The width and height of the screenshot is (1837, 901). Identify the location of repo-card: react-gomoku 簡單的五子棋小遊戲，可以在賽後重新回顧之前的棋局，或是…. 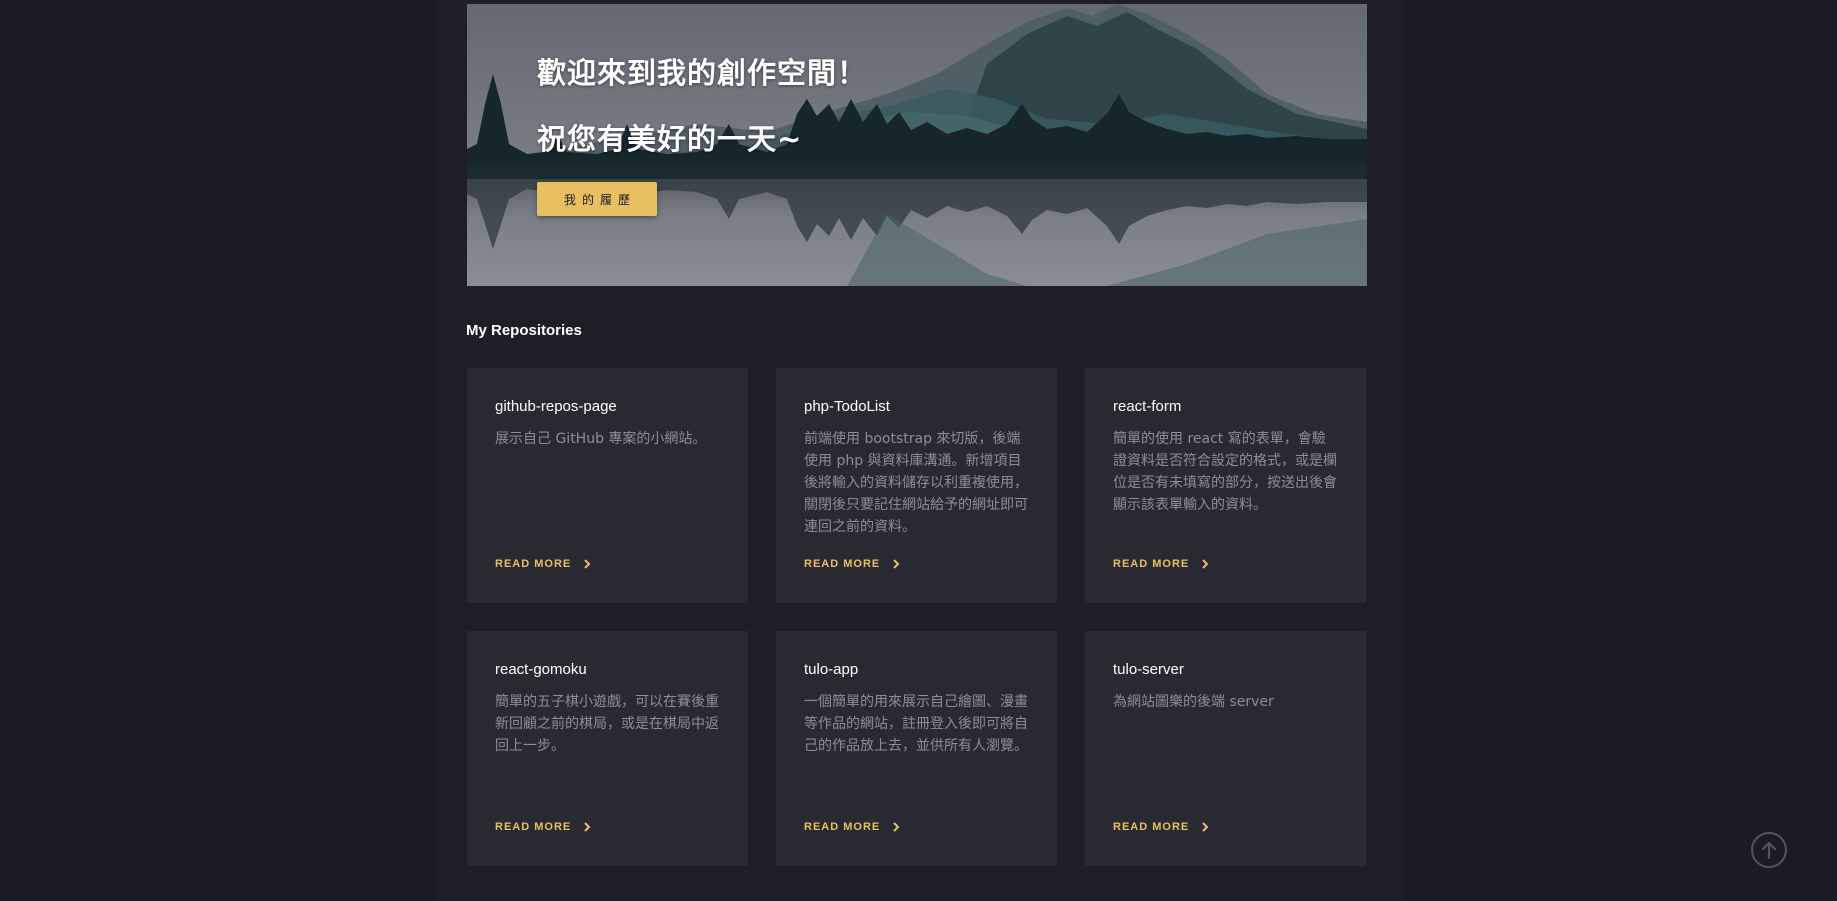
(607, 748).